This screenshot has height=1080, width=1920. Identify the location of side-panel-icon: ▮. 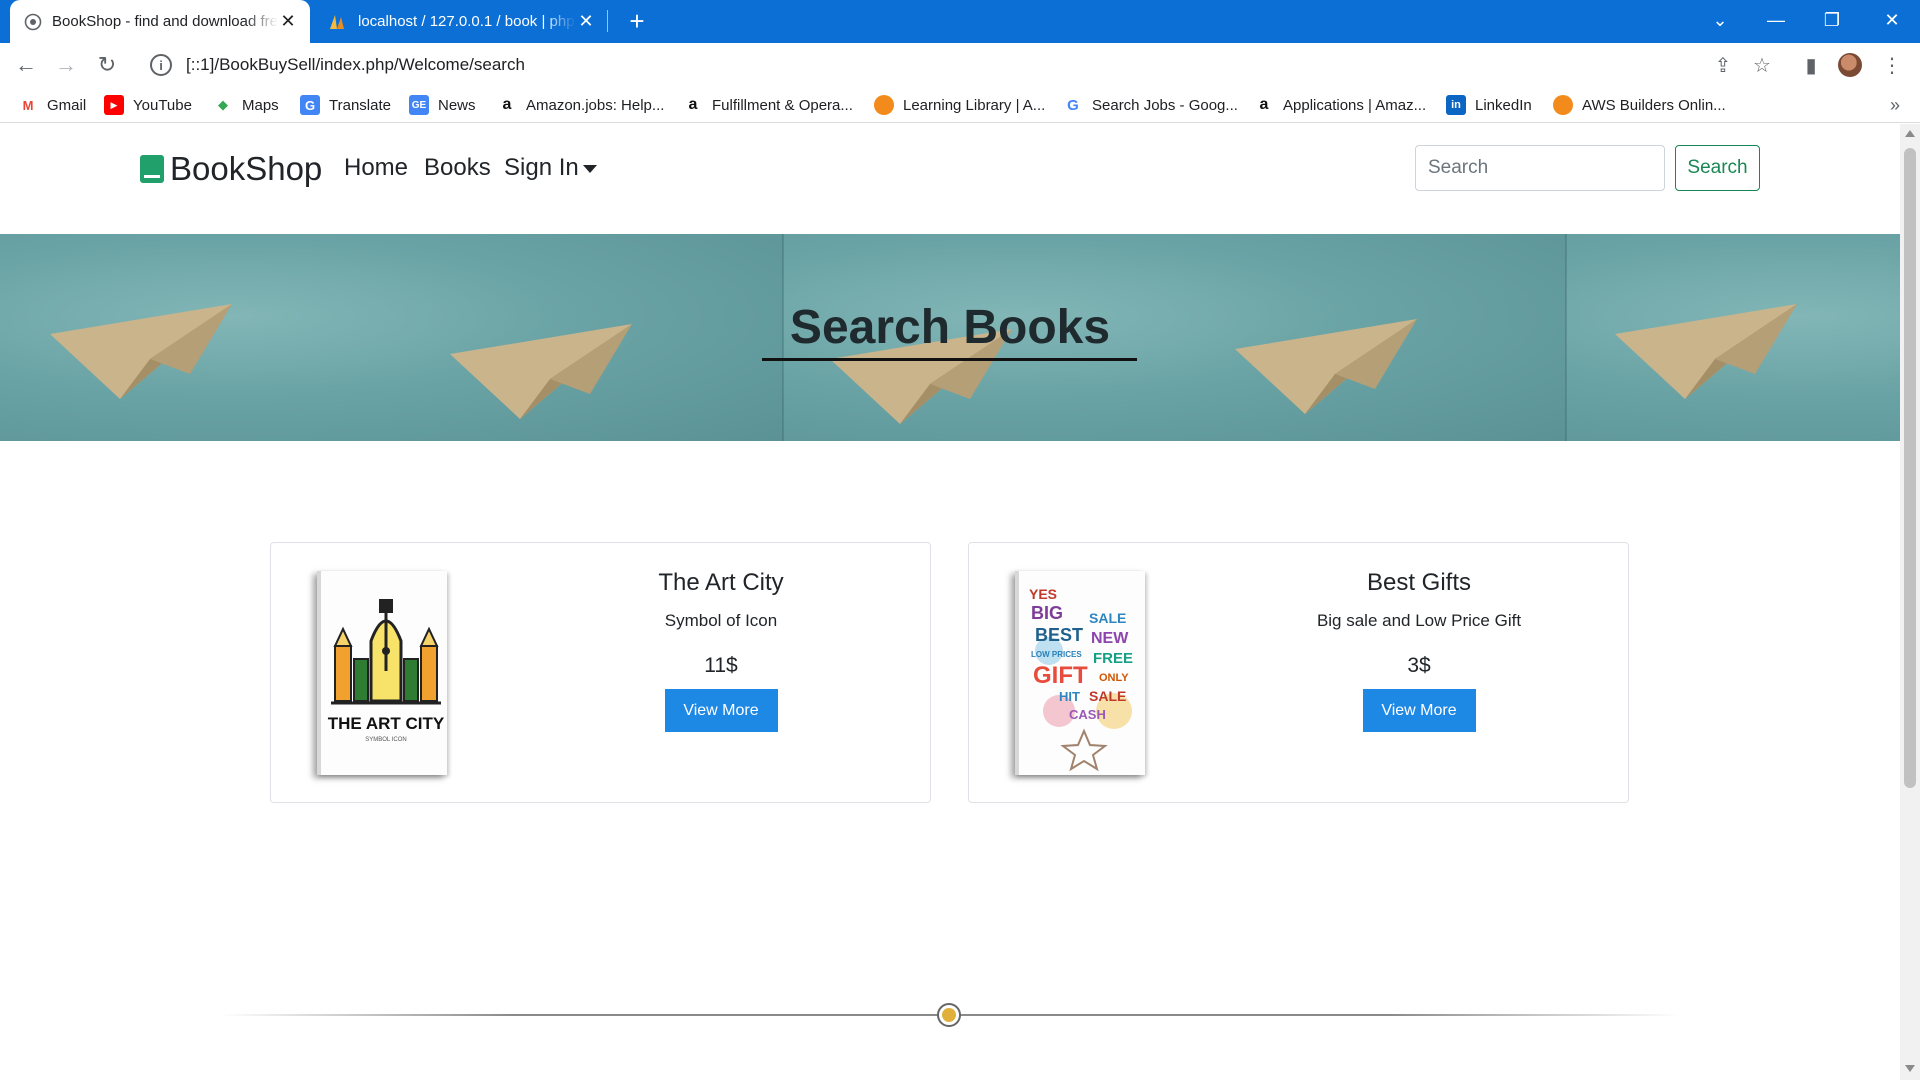
(1811, 65).